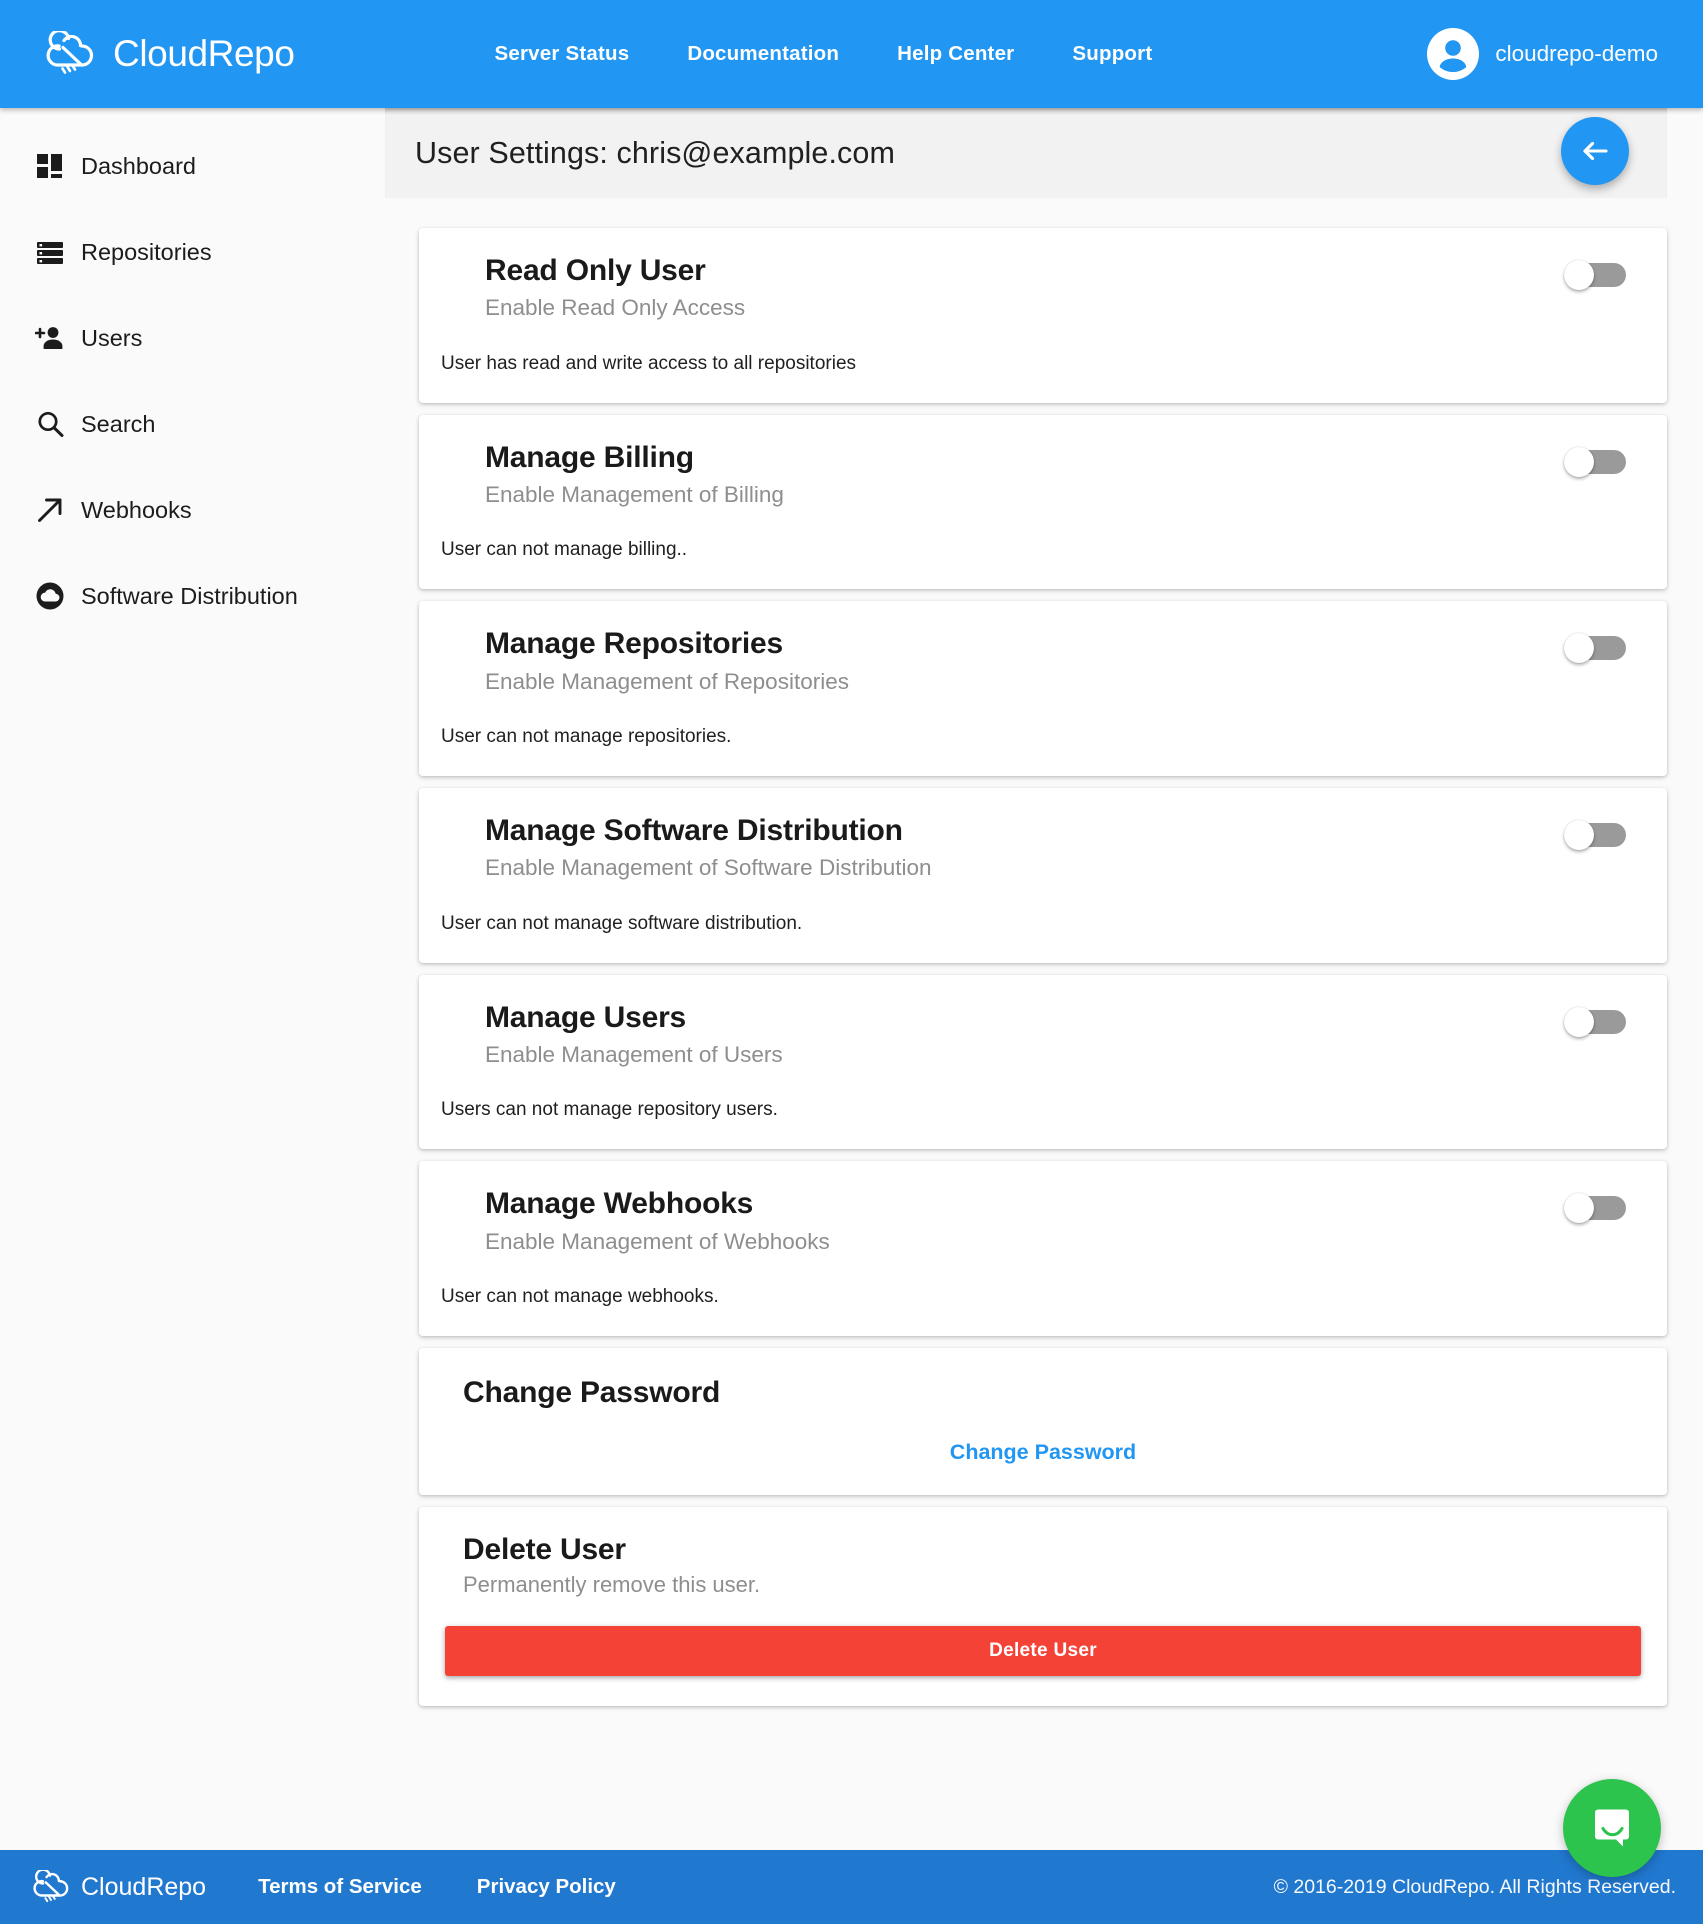  What do you see at coordinates (655, 152) in the screenshot?
I see `page-title: User Settings: chris@example.com` at bounding box center [655, 152].